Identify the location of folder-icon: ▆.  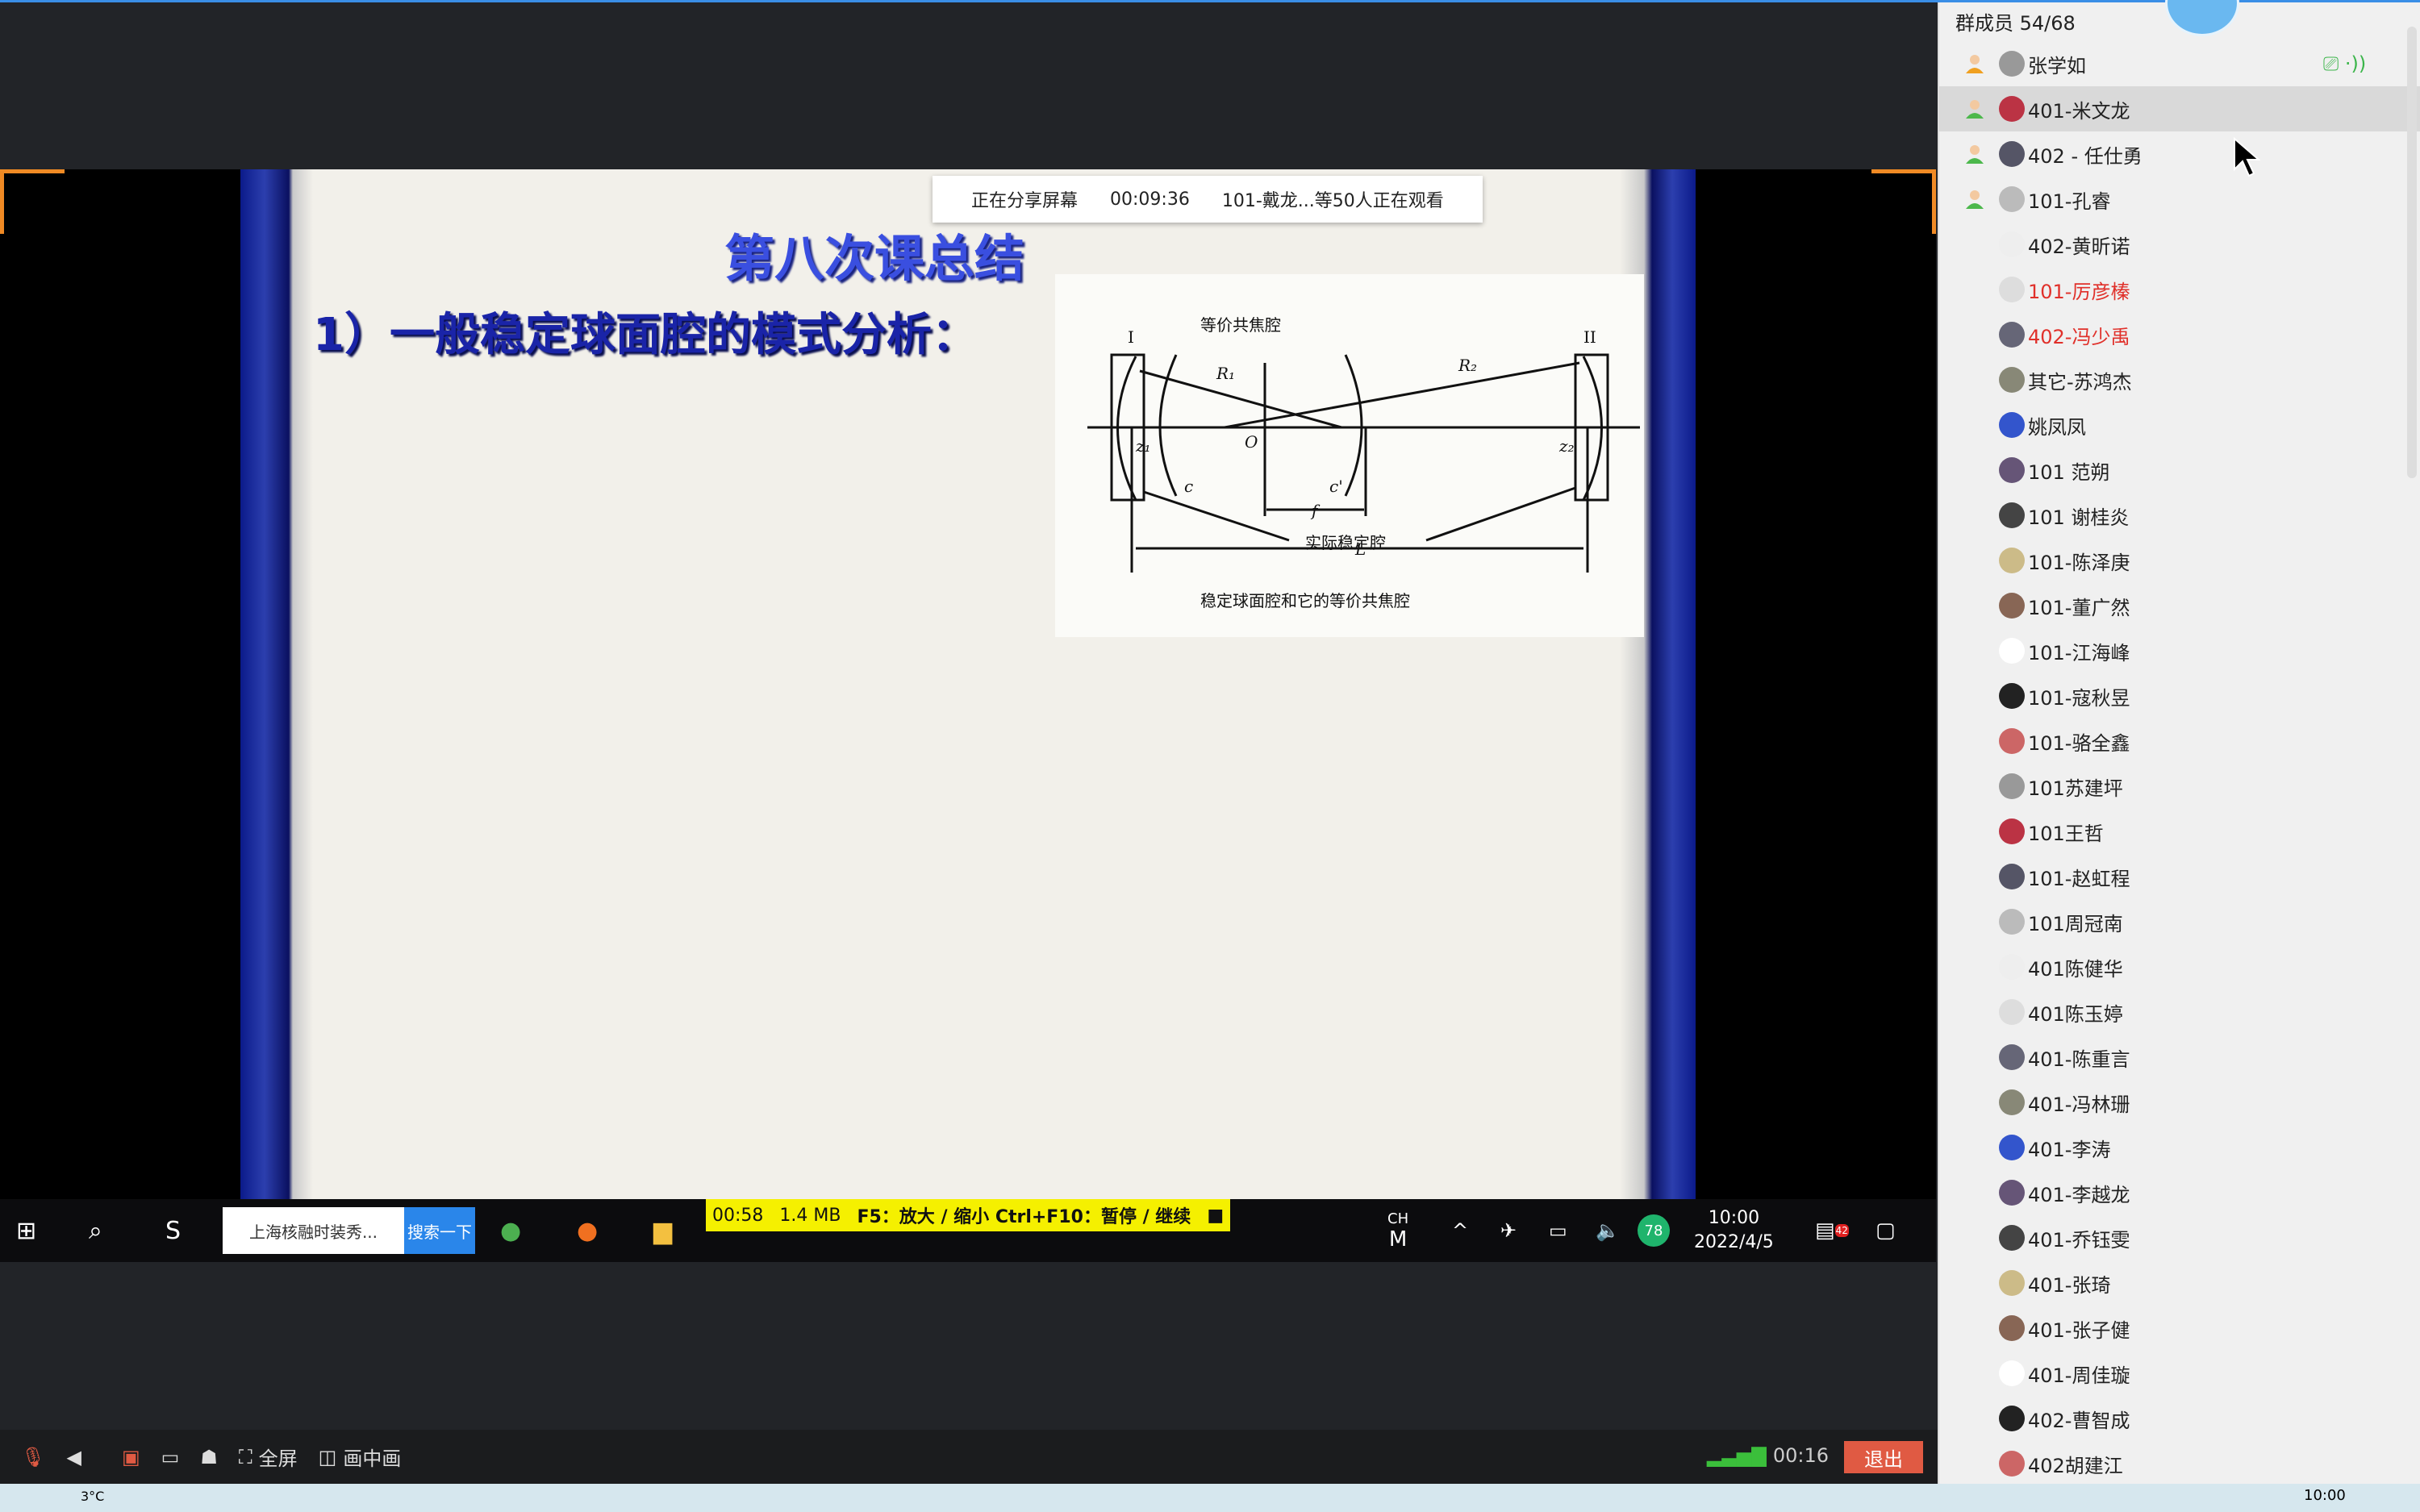
(663, 1230).